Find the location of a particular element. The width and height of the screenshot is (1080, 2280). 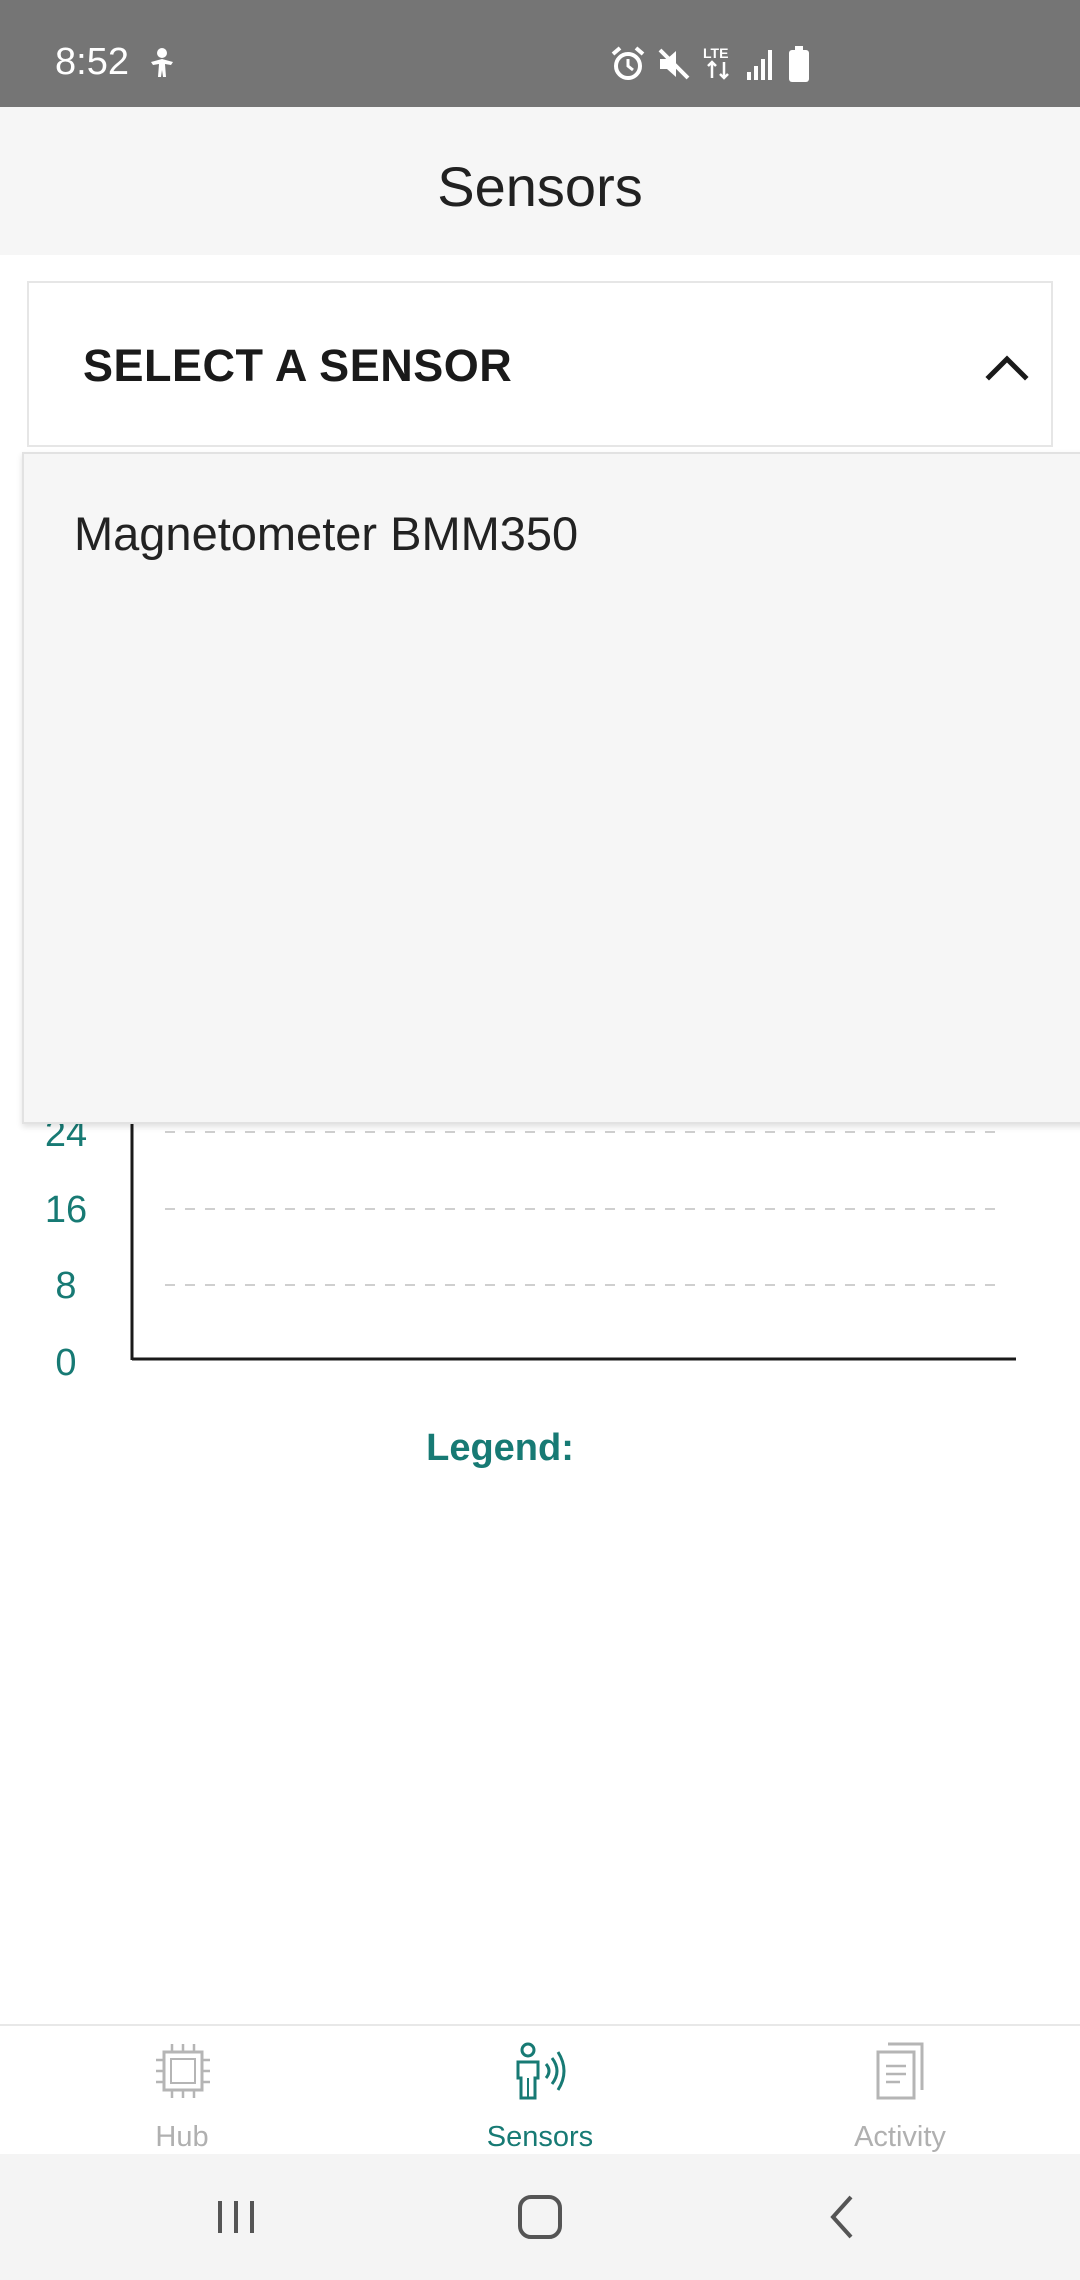

recents-icon is located at coordinates (236, 2217).